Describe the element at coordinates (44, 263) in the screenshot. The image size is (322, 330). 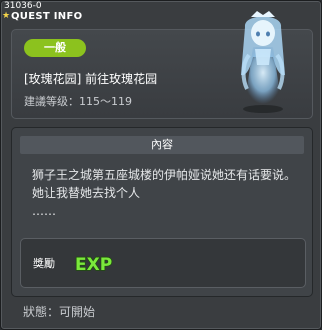
I see `reward-label: 獎勵` at that location.